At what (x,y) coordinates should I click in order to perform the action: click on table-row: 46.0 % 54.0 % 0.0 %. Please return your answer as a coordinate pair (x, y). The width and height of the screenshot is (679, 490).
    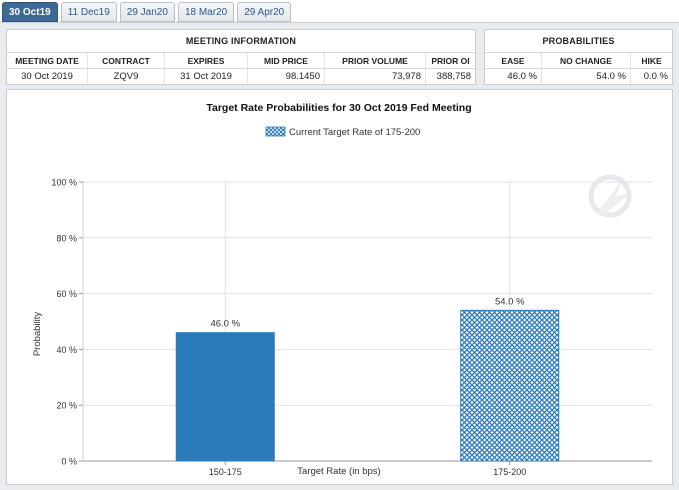
    Looking at the image, I should click on (578, 76).